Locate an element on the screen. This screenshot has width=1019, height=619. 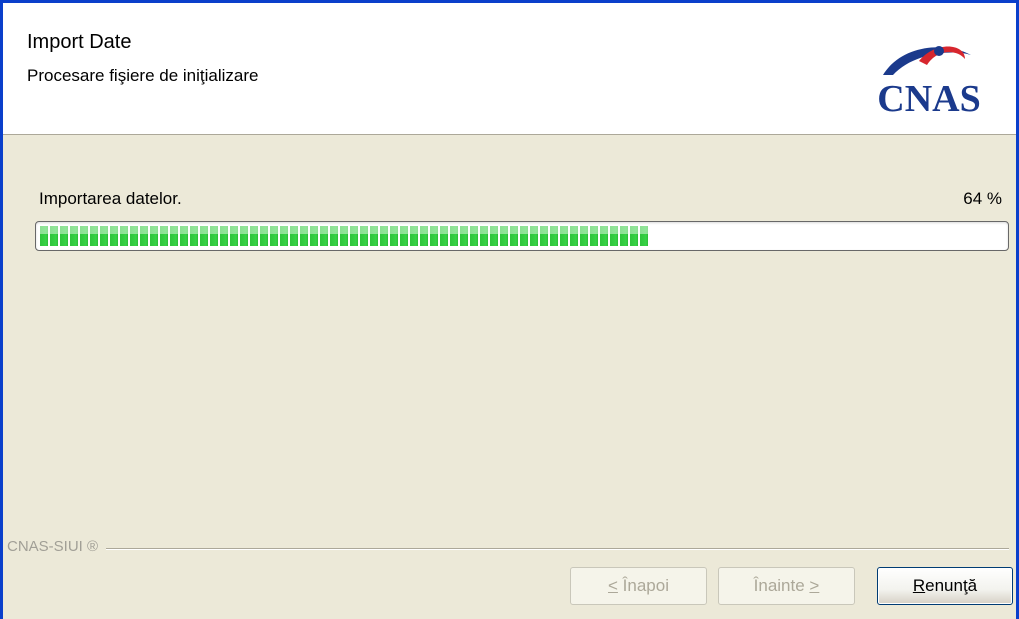
back-button: < Înapoi is located at coordinates (638, 586).